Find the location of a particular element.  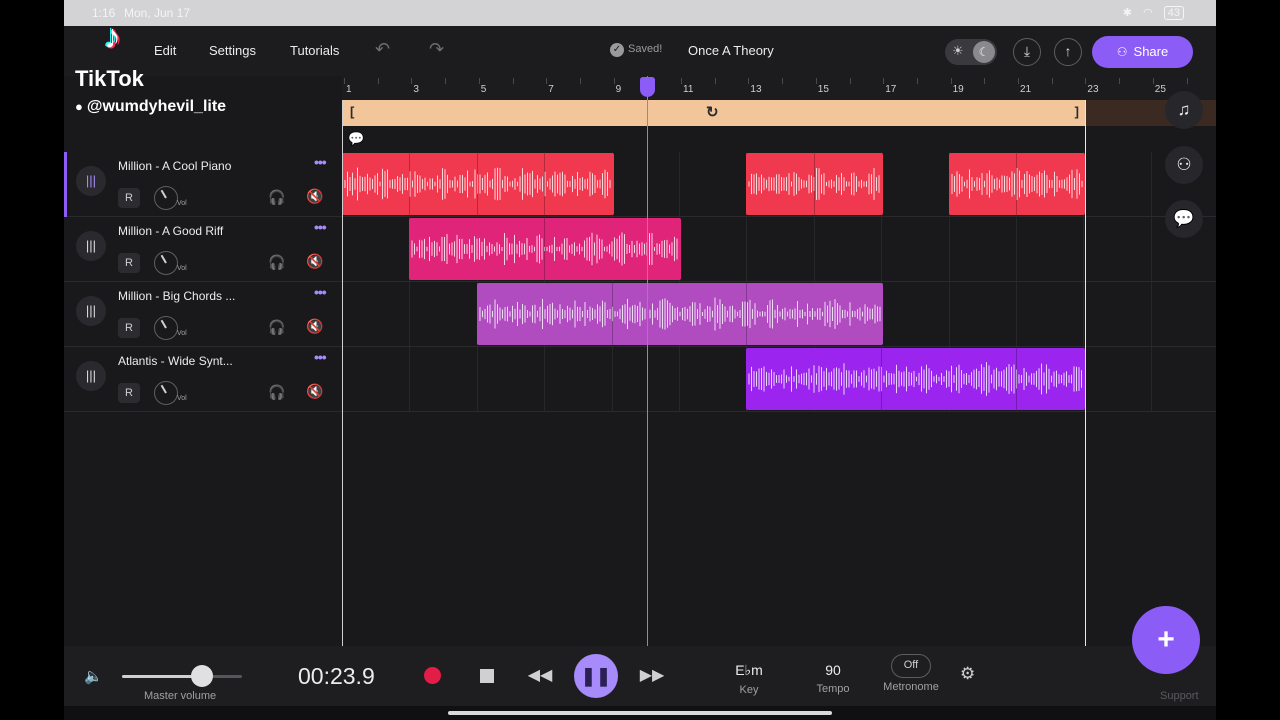

instruments-button: ♫ is located at coordinates (1184, 110).